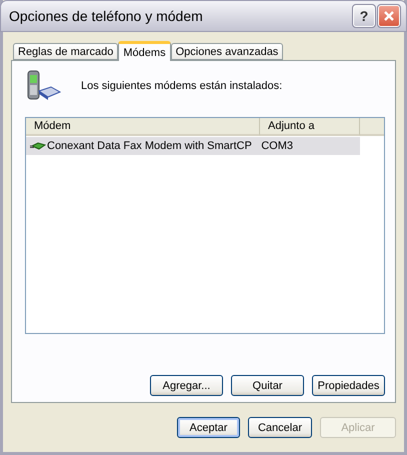 The image size is (407, 455). Describe the element at coordinates (372, 127) in the screenshot. I see `header-filler` at that location.